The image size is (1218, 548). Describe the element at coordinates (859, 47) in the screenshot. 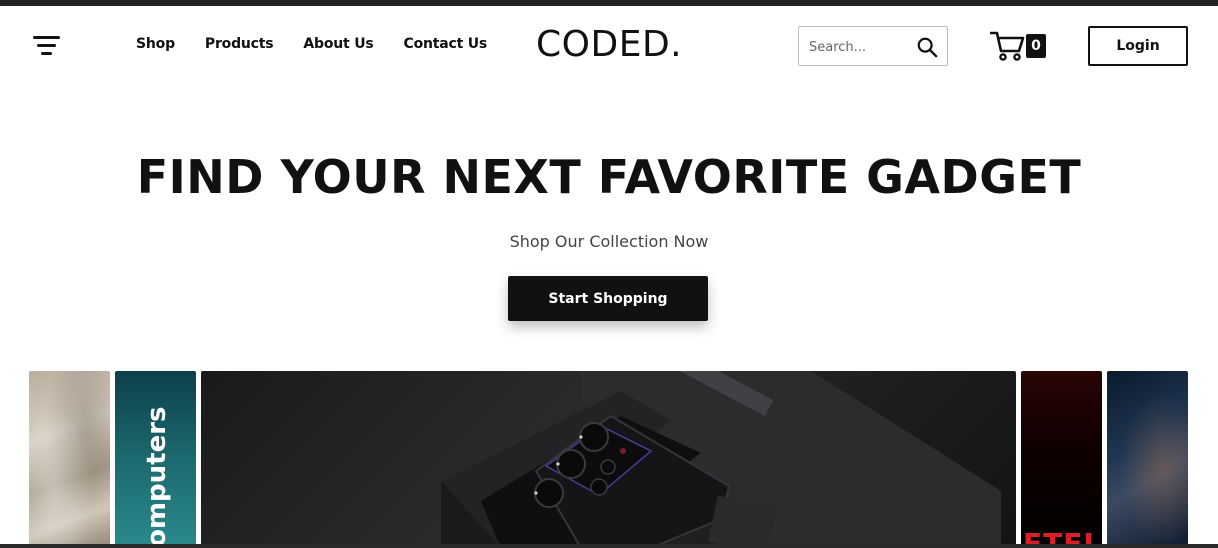

I see `search-input` at that location.